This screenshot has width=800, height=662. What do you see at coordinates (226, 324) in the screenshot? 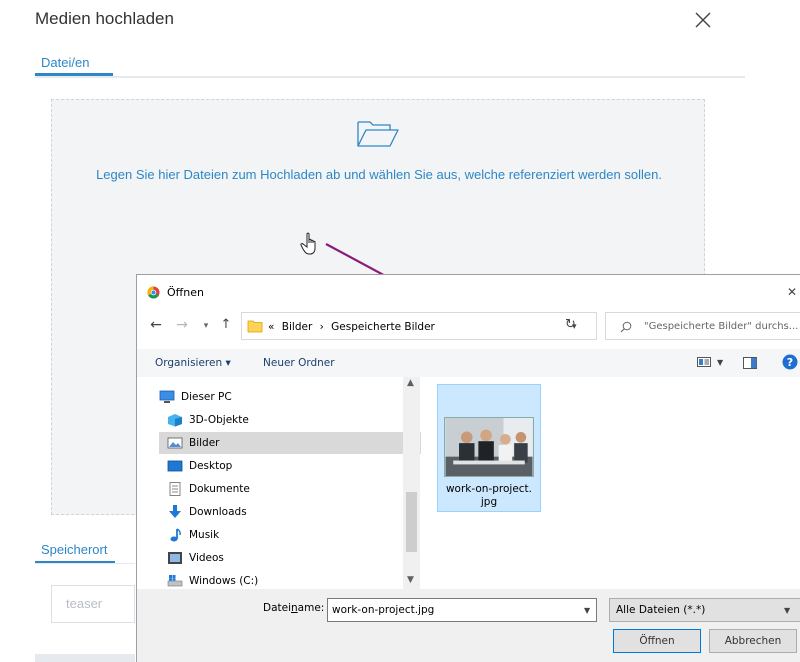
I see `up-arrow-icon: ↑` at bounding box center [226, 324].